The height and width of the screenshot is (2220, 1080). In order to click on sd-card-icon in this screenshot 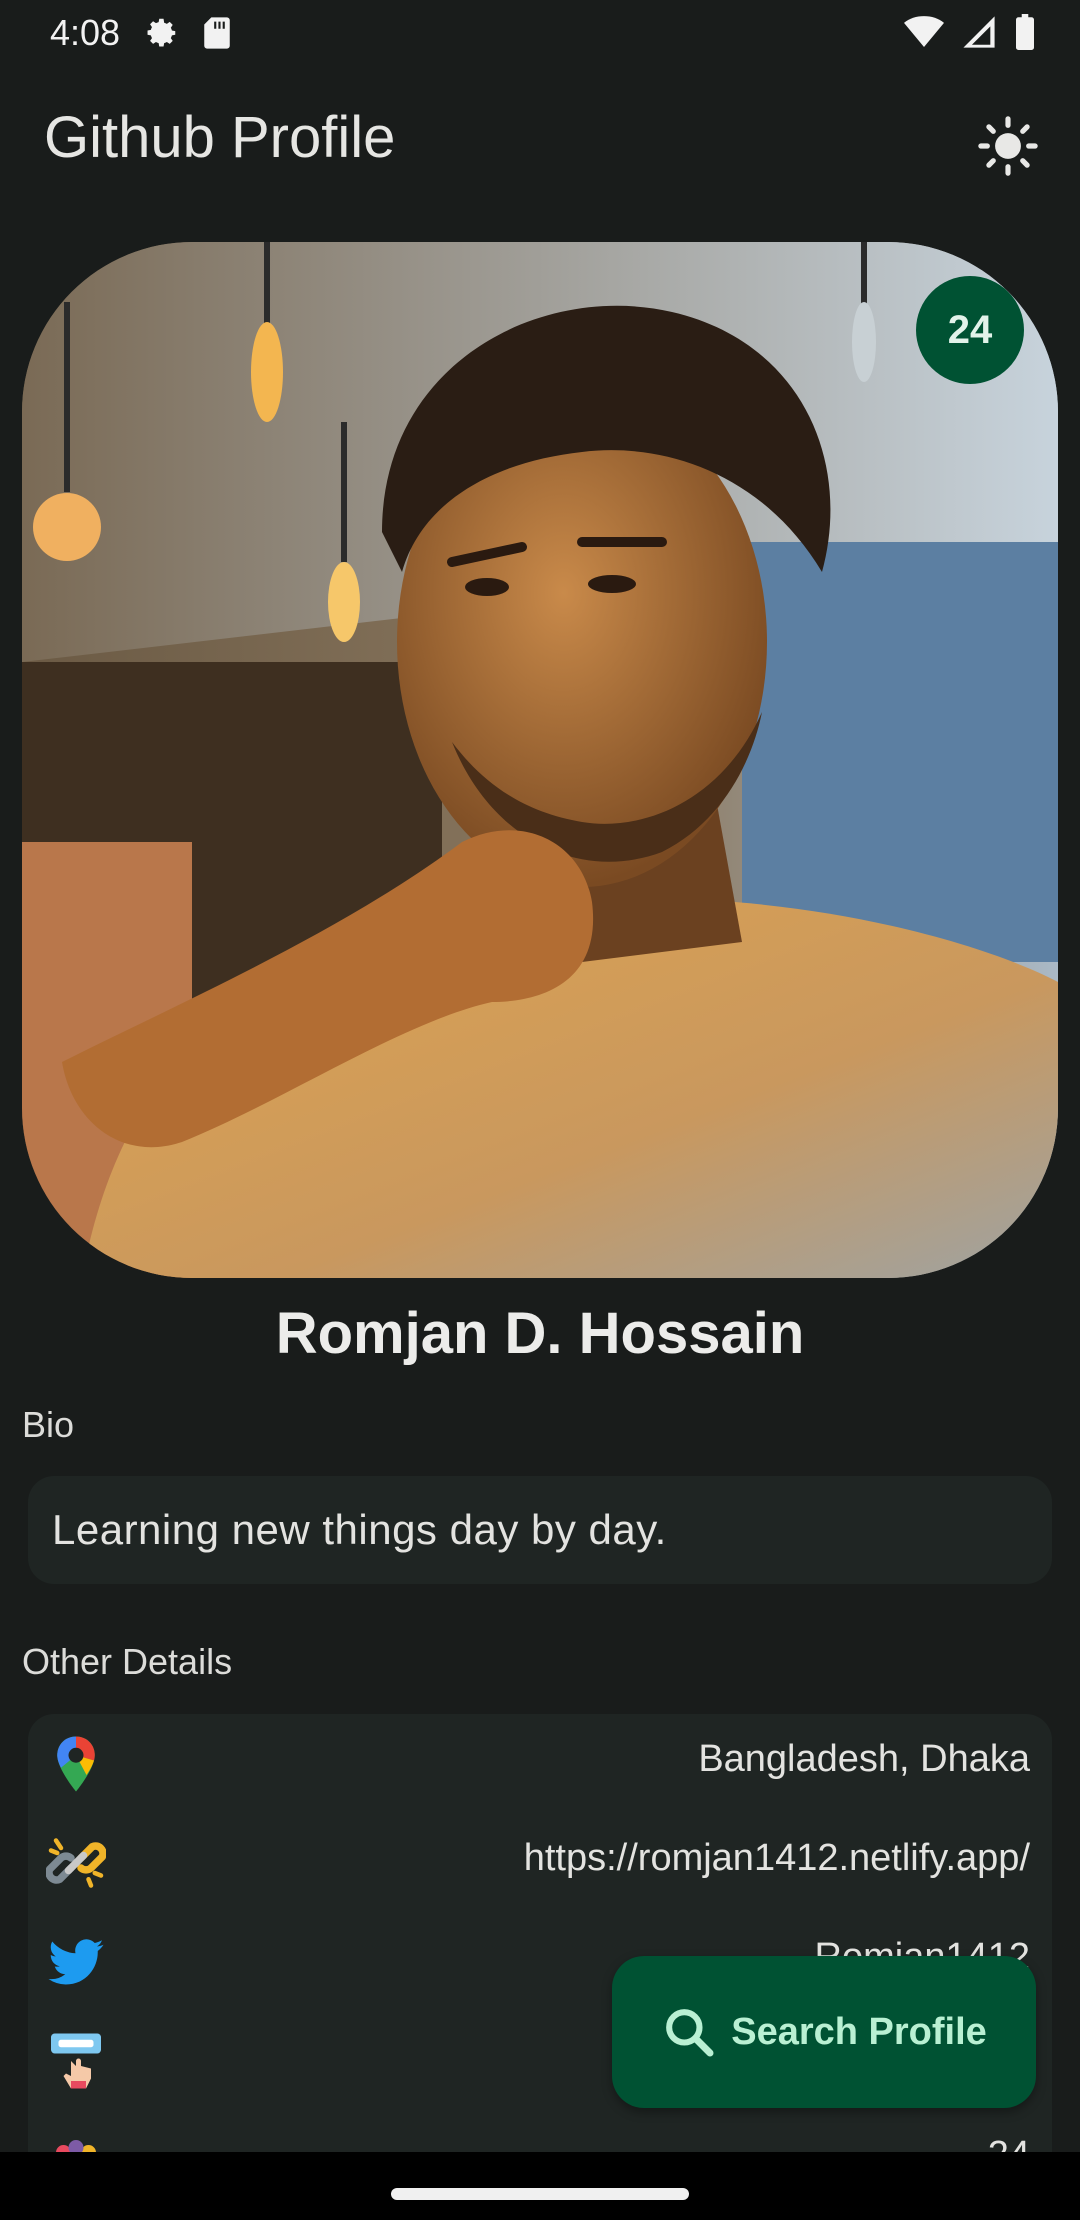, I will do `click(217, 33)`.